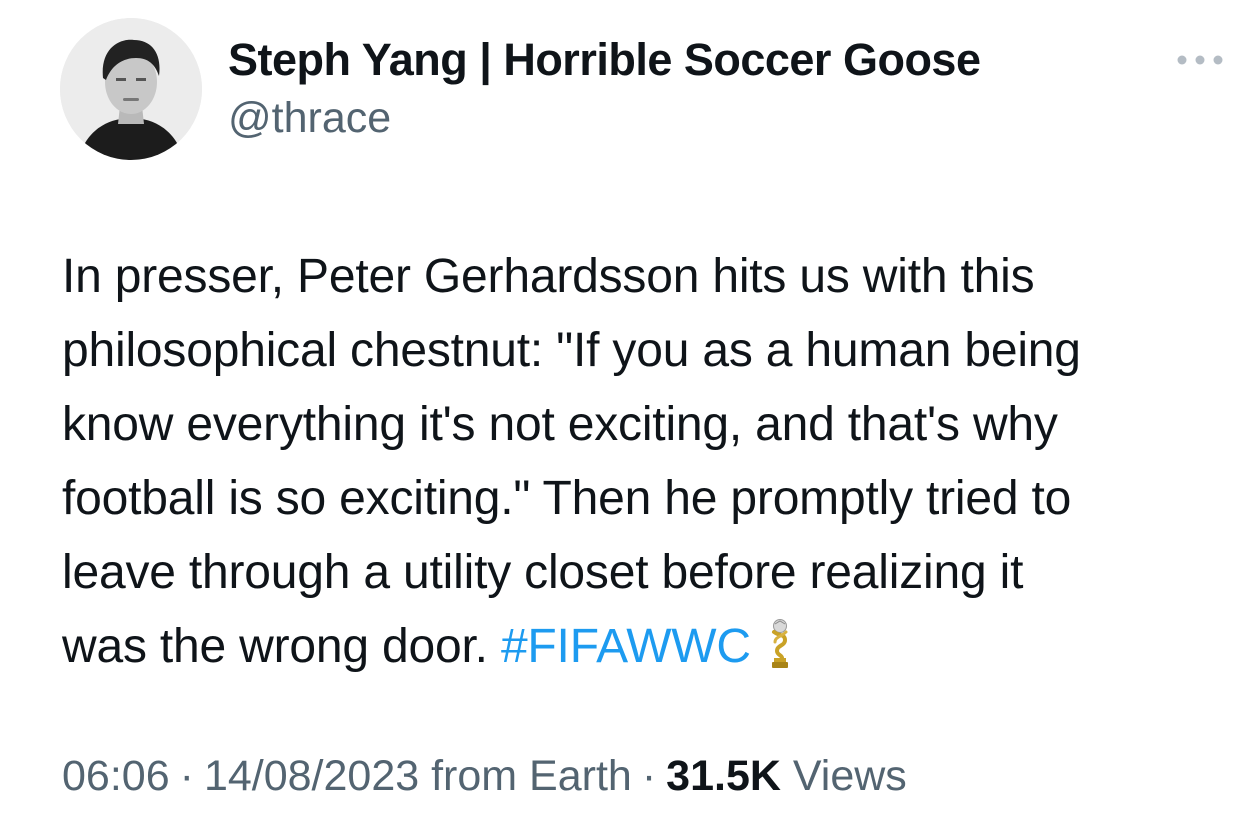 The width and height of the screenshot is (1251, 840). What do you see at coordinates (531, 776) in the screenshot?
I see `tweet-source: from Earth` at bounding box center [531, 776].